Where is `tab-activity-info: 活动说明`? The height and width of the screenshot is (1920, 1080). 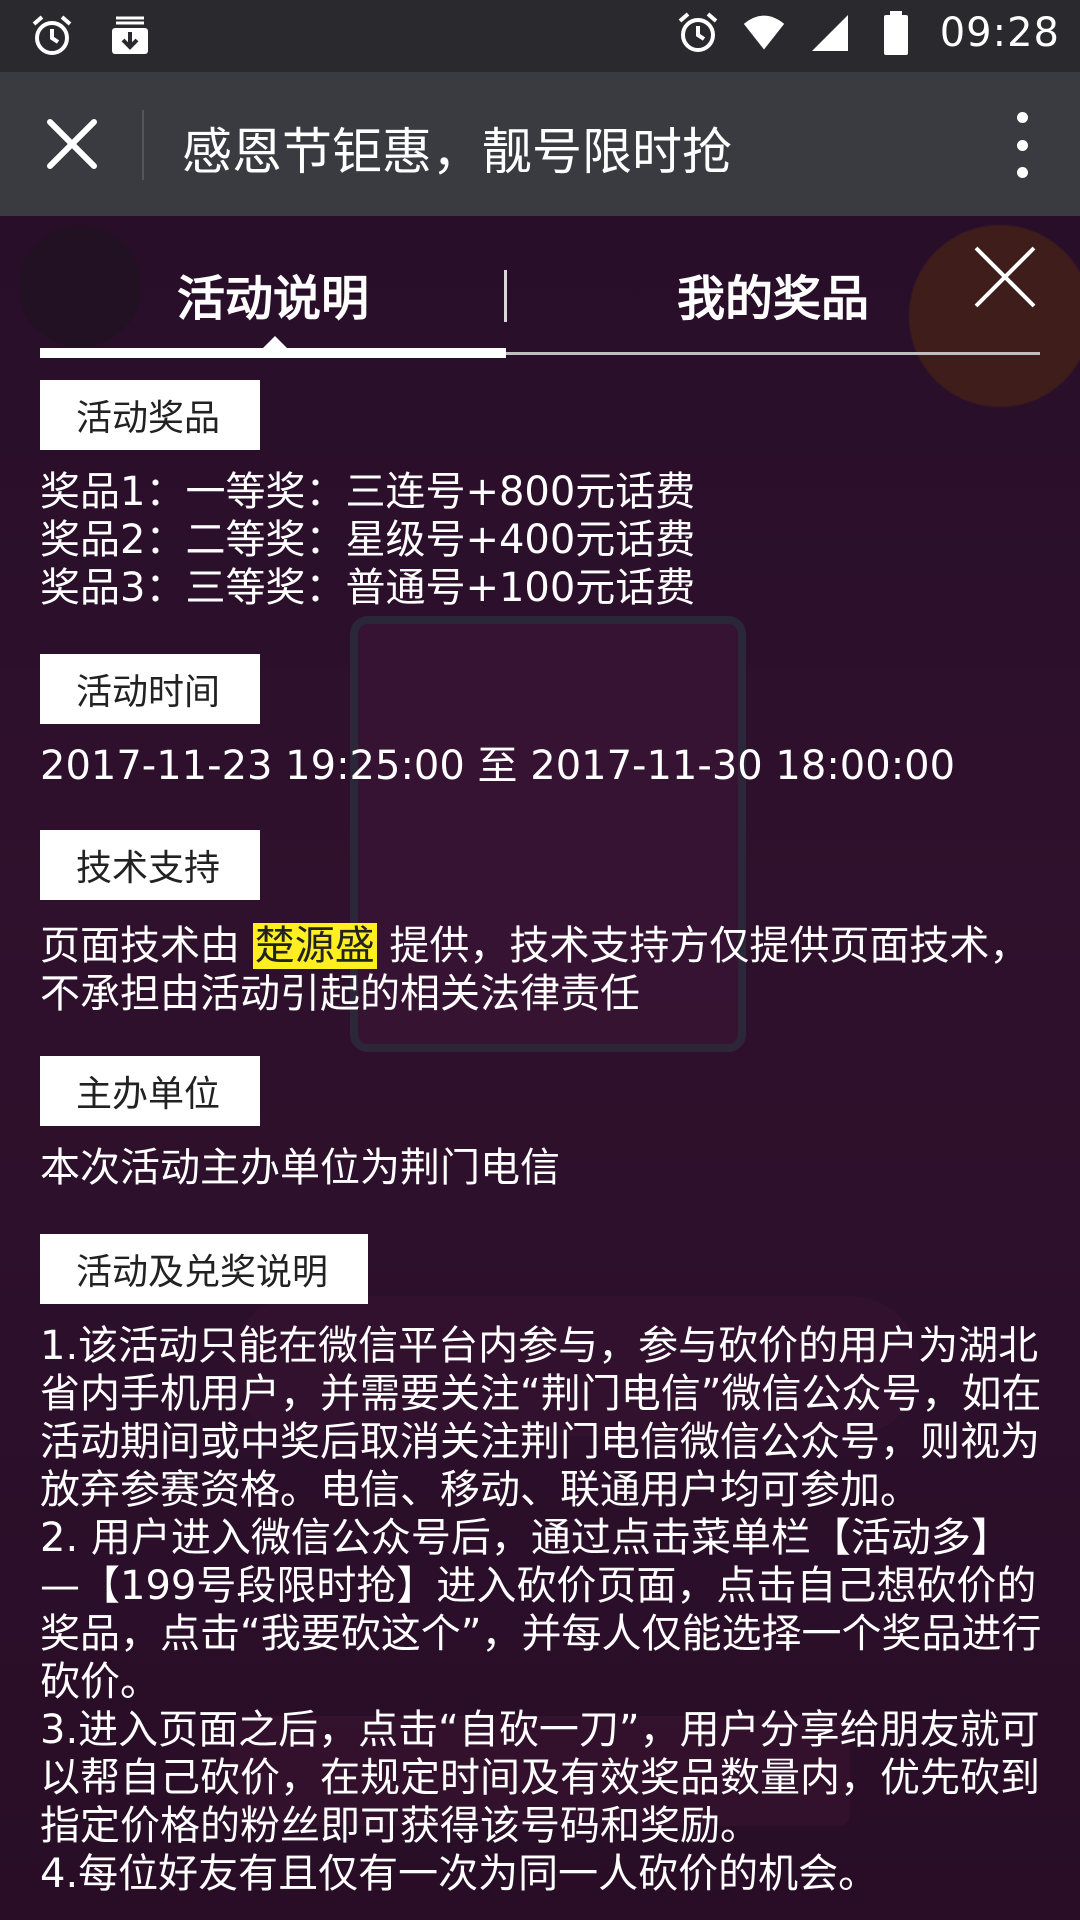
tab-activity-info: 活动说明 is located at coordinates (273, 294).